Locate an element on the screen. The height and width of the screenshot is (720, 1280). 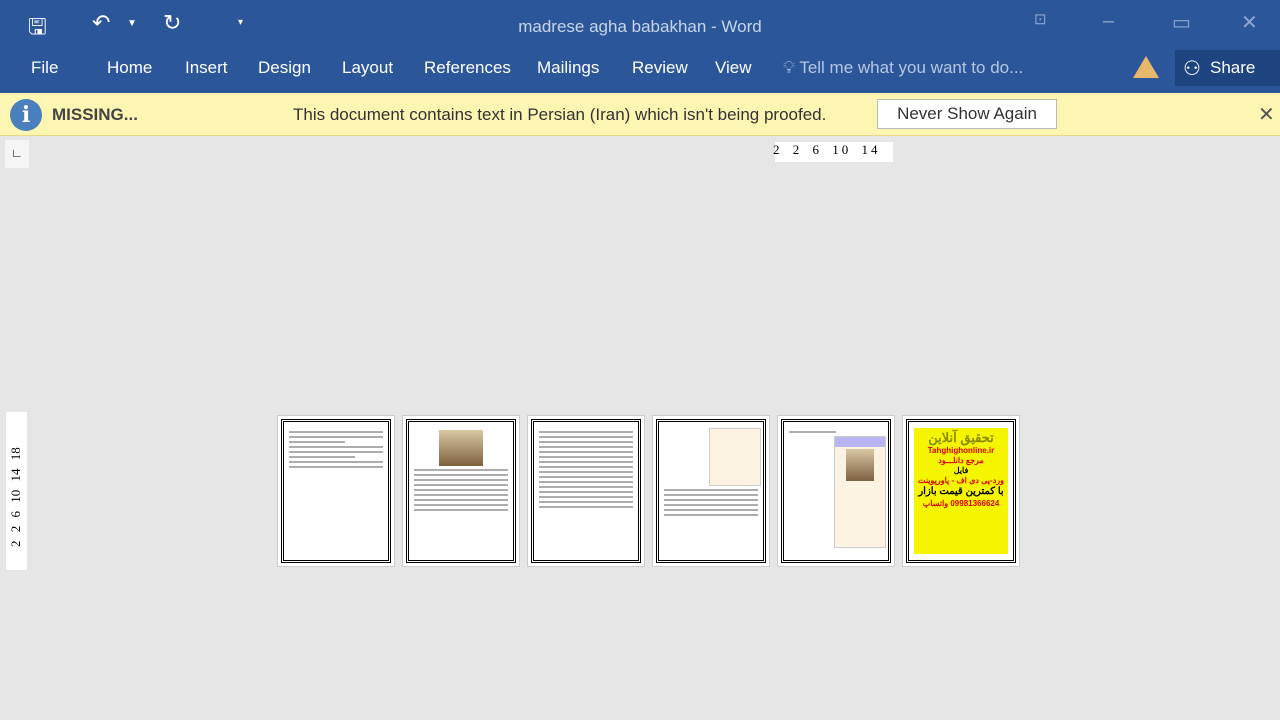
tab-review: Review is located at coordinates (660, 68).